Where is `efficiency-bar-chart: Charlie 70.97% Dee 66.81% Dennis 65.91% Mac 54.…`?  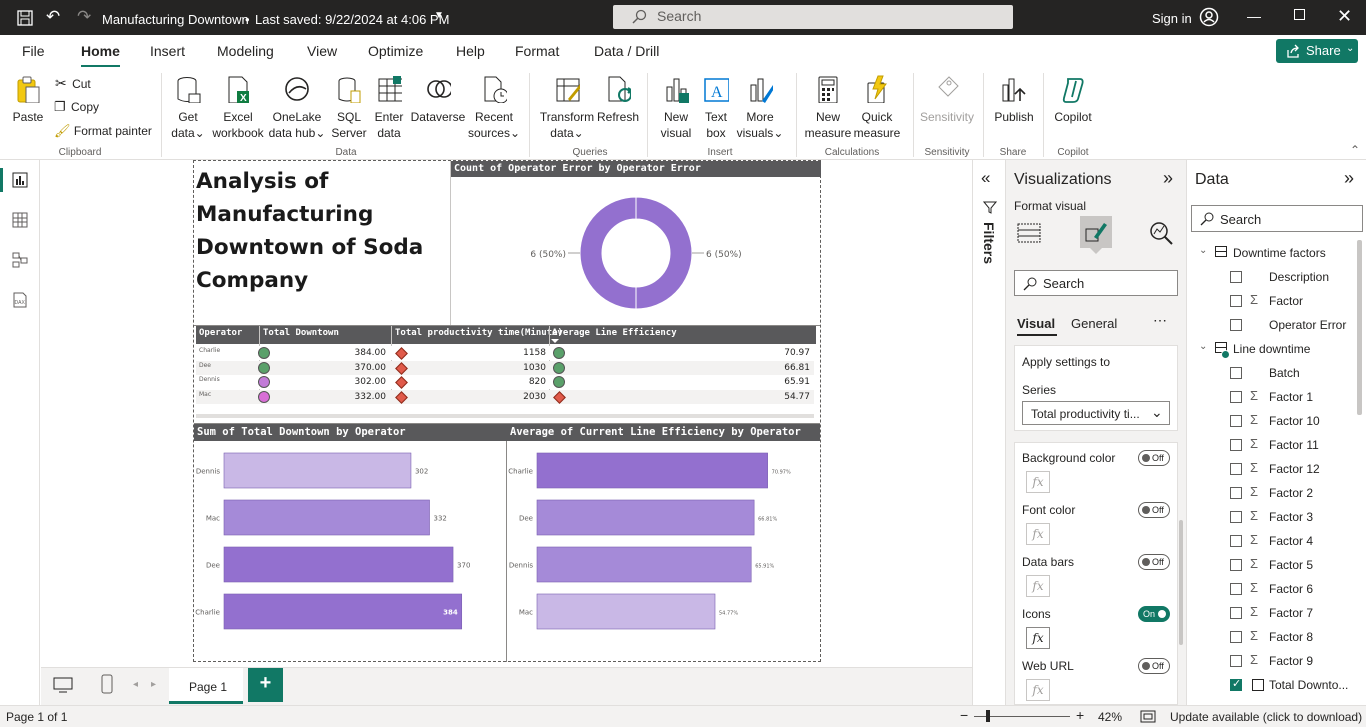 efficiency-bar-chart: Charlie 70.97% Dee 66.81% Dennis 65.91% Mac 54.… is located at coordinates (663, 552).